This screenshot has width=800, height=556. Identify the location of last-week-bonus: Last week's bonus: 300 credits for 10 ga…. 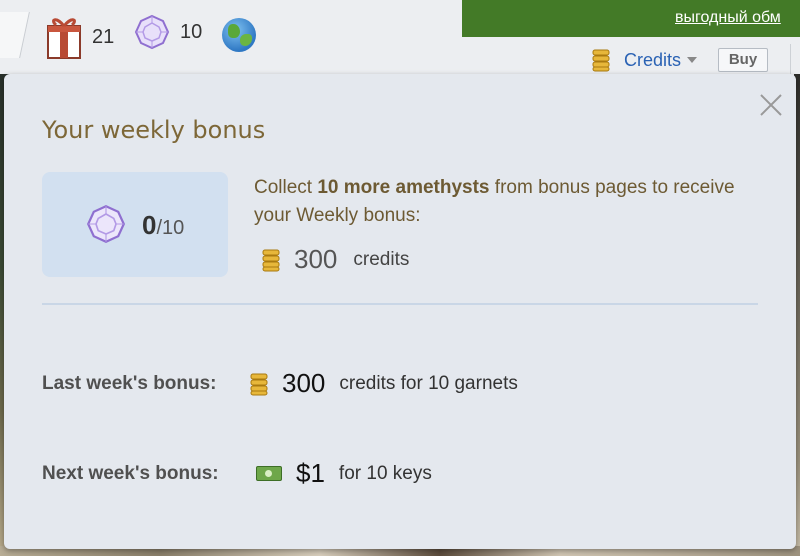
(280, 383).